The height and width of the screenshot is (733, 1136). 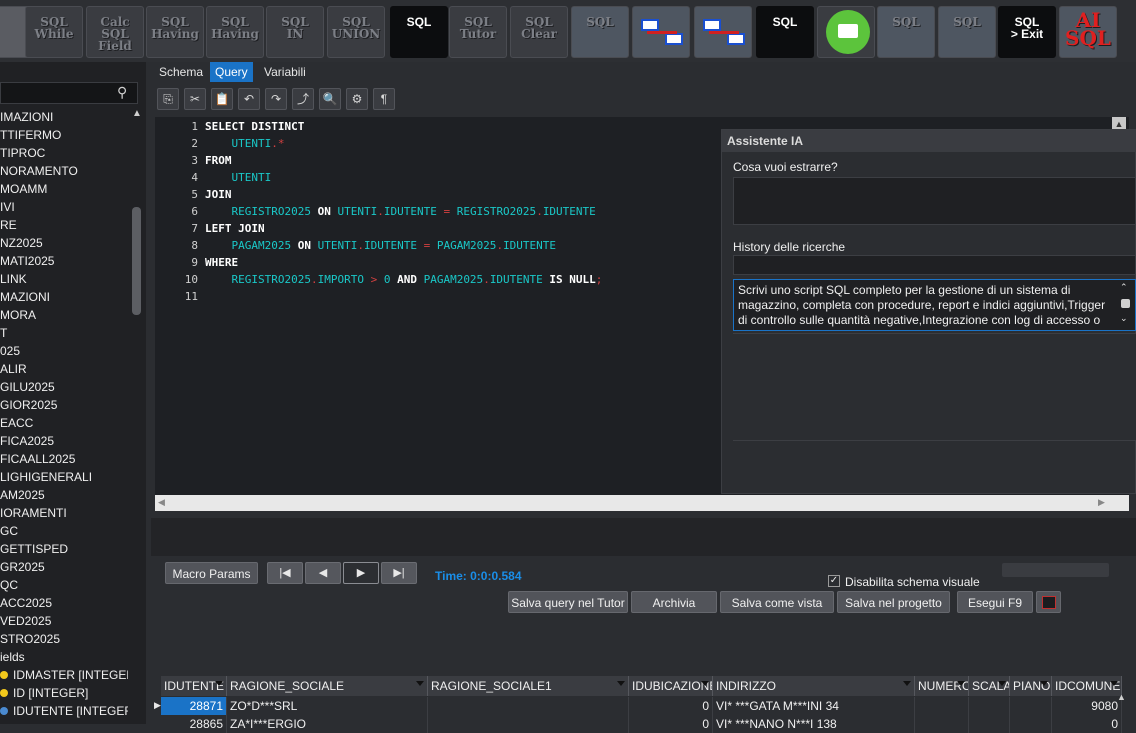 What do you see at coordinates (330, 99) in the screenshot?
I see `editor-tool-6-icon: 🔍` at bounding box center [330, 99].